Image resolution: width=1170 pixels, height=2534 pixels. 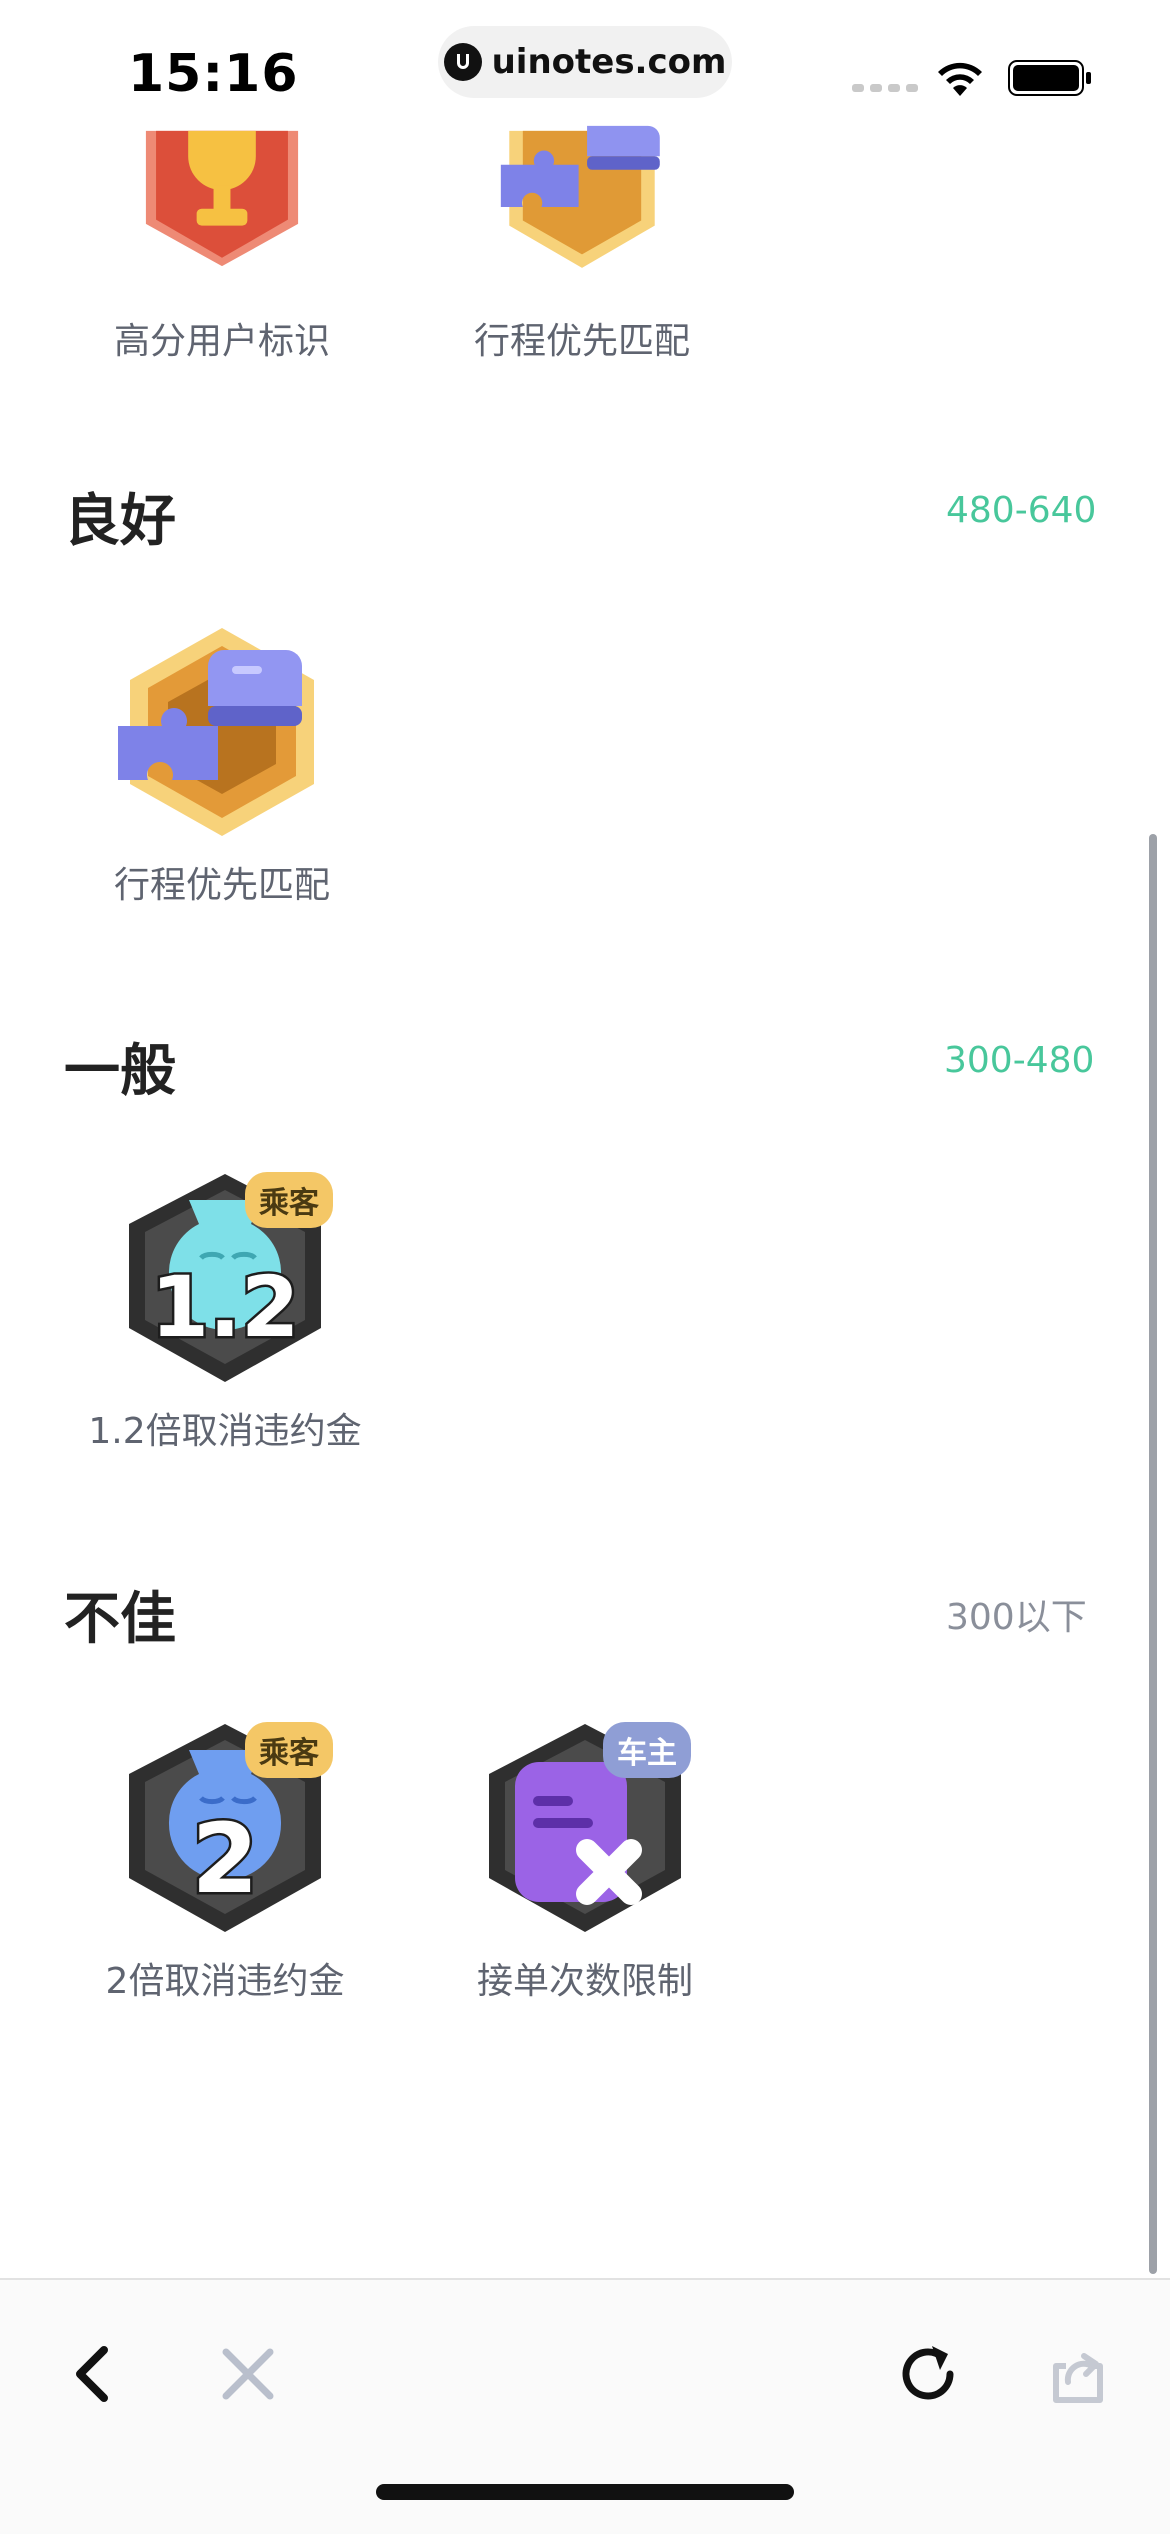 What do you see at coordinates (885, 88) in the screenshot?
I see `cellular-signal-icon` at bounding box center [885, 88].